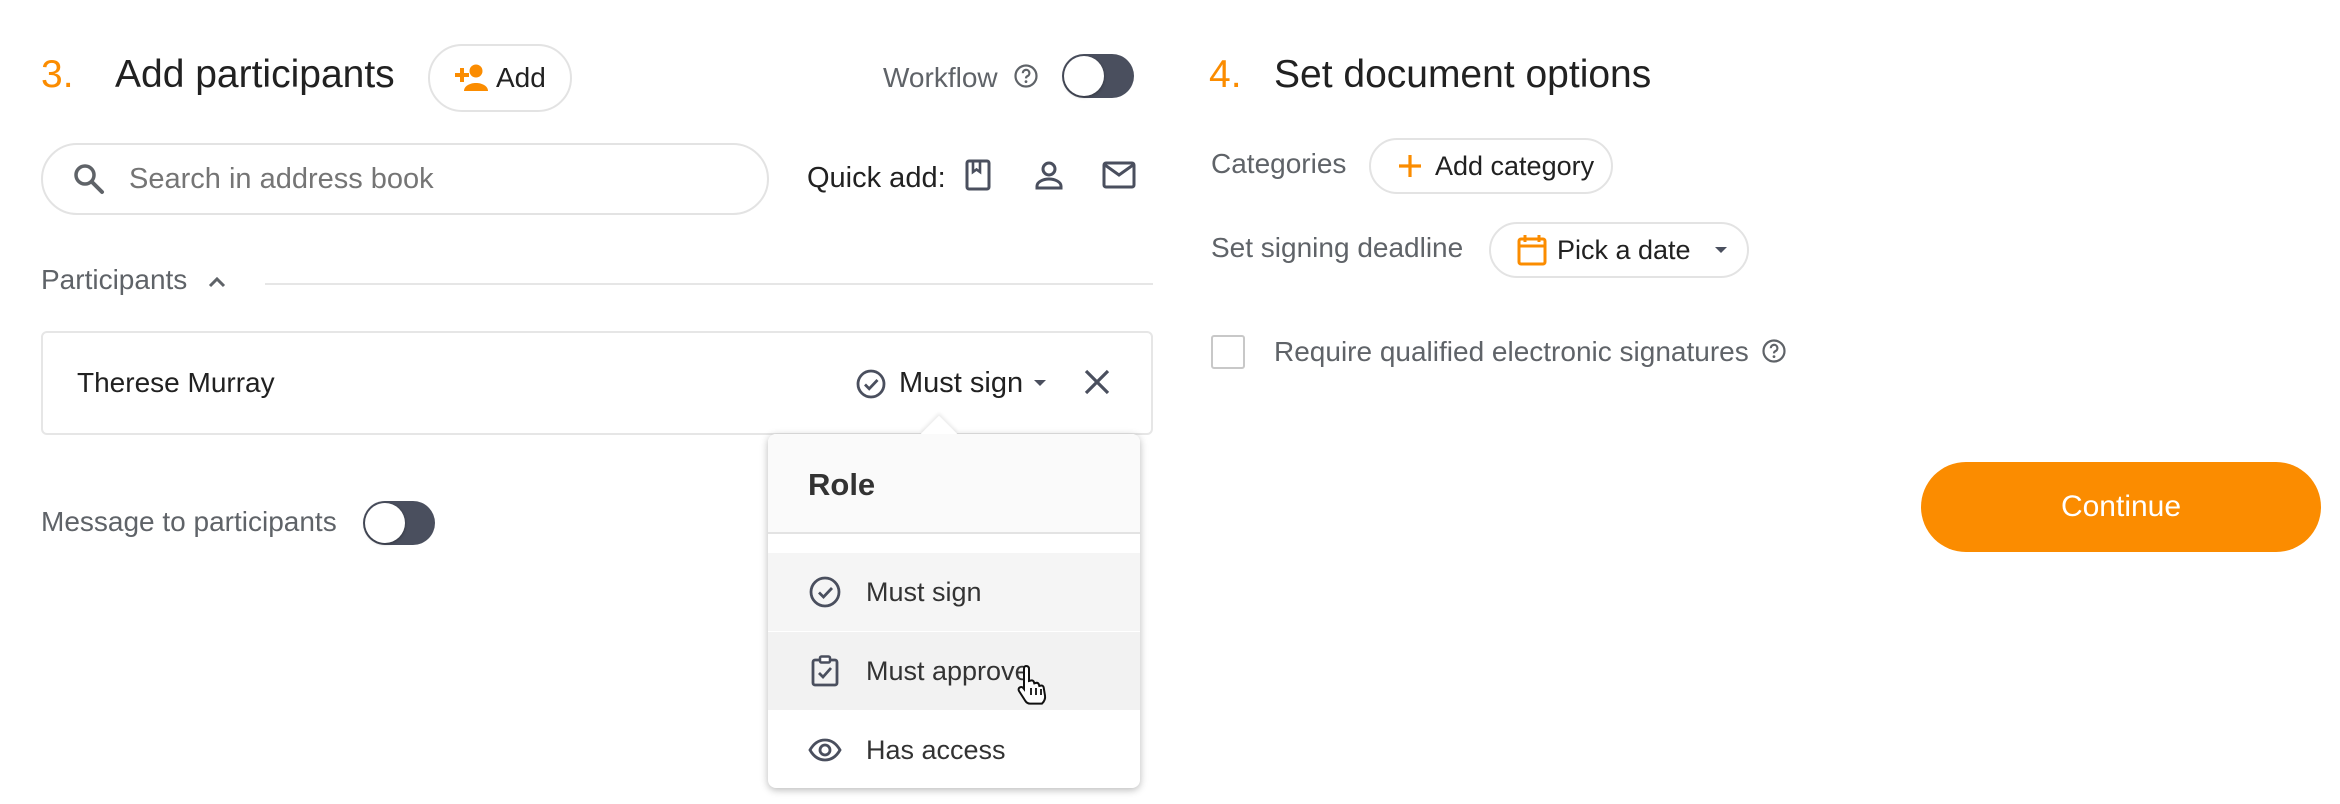  What do you see at coordinates (521, 77) in the screenshot?
I see `add-participant-label: Add` at bounding box center [521, 77].